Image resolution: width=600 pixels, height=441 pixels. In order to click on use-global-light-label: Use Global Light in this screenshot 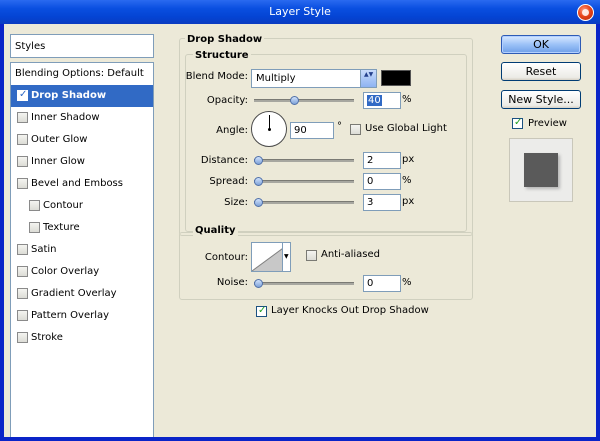, I will do `click(406, 128)`.